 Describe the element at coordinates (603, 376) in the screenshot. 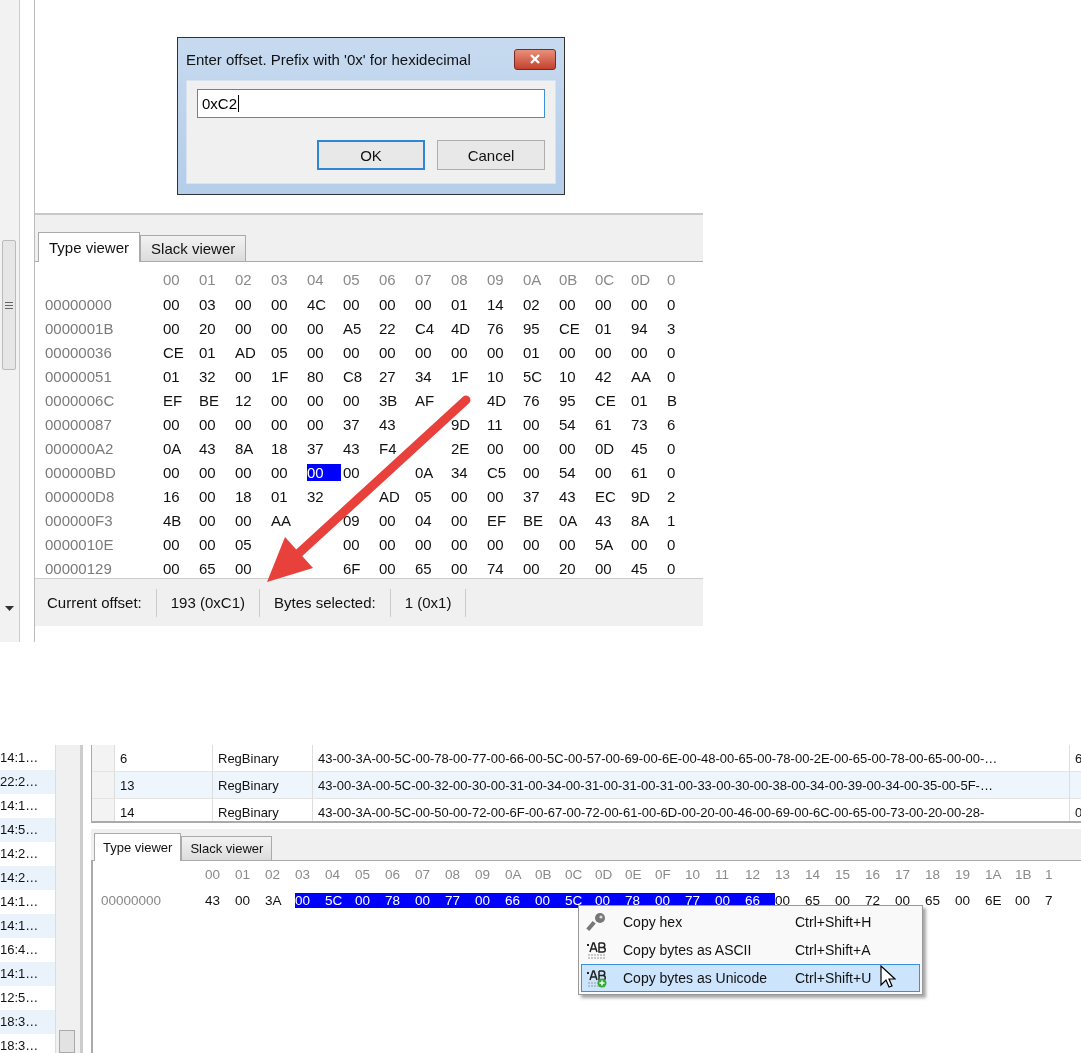

I see `hex-byte: 42` at that location.